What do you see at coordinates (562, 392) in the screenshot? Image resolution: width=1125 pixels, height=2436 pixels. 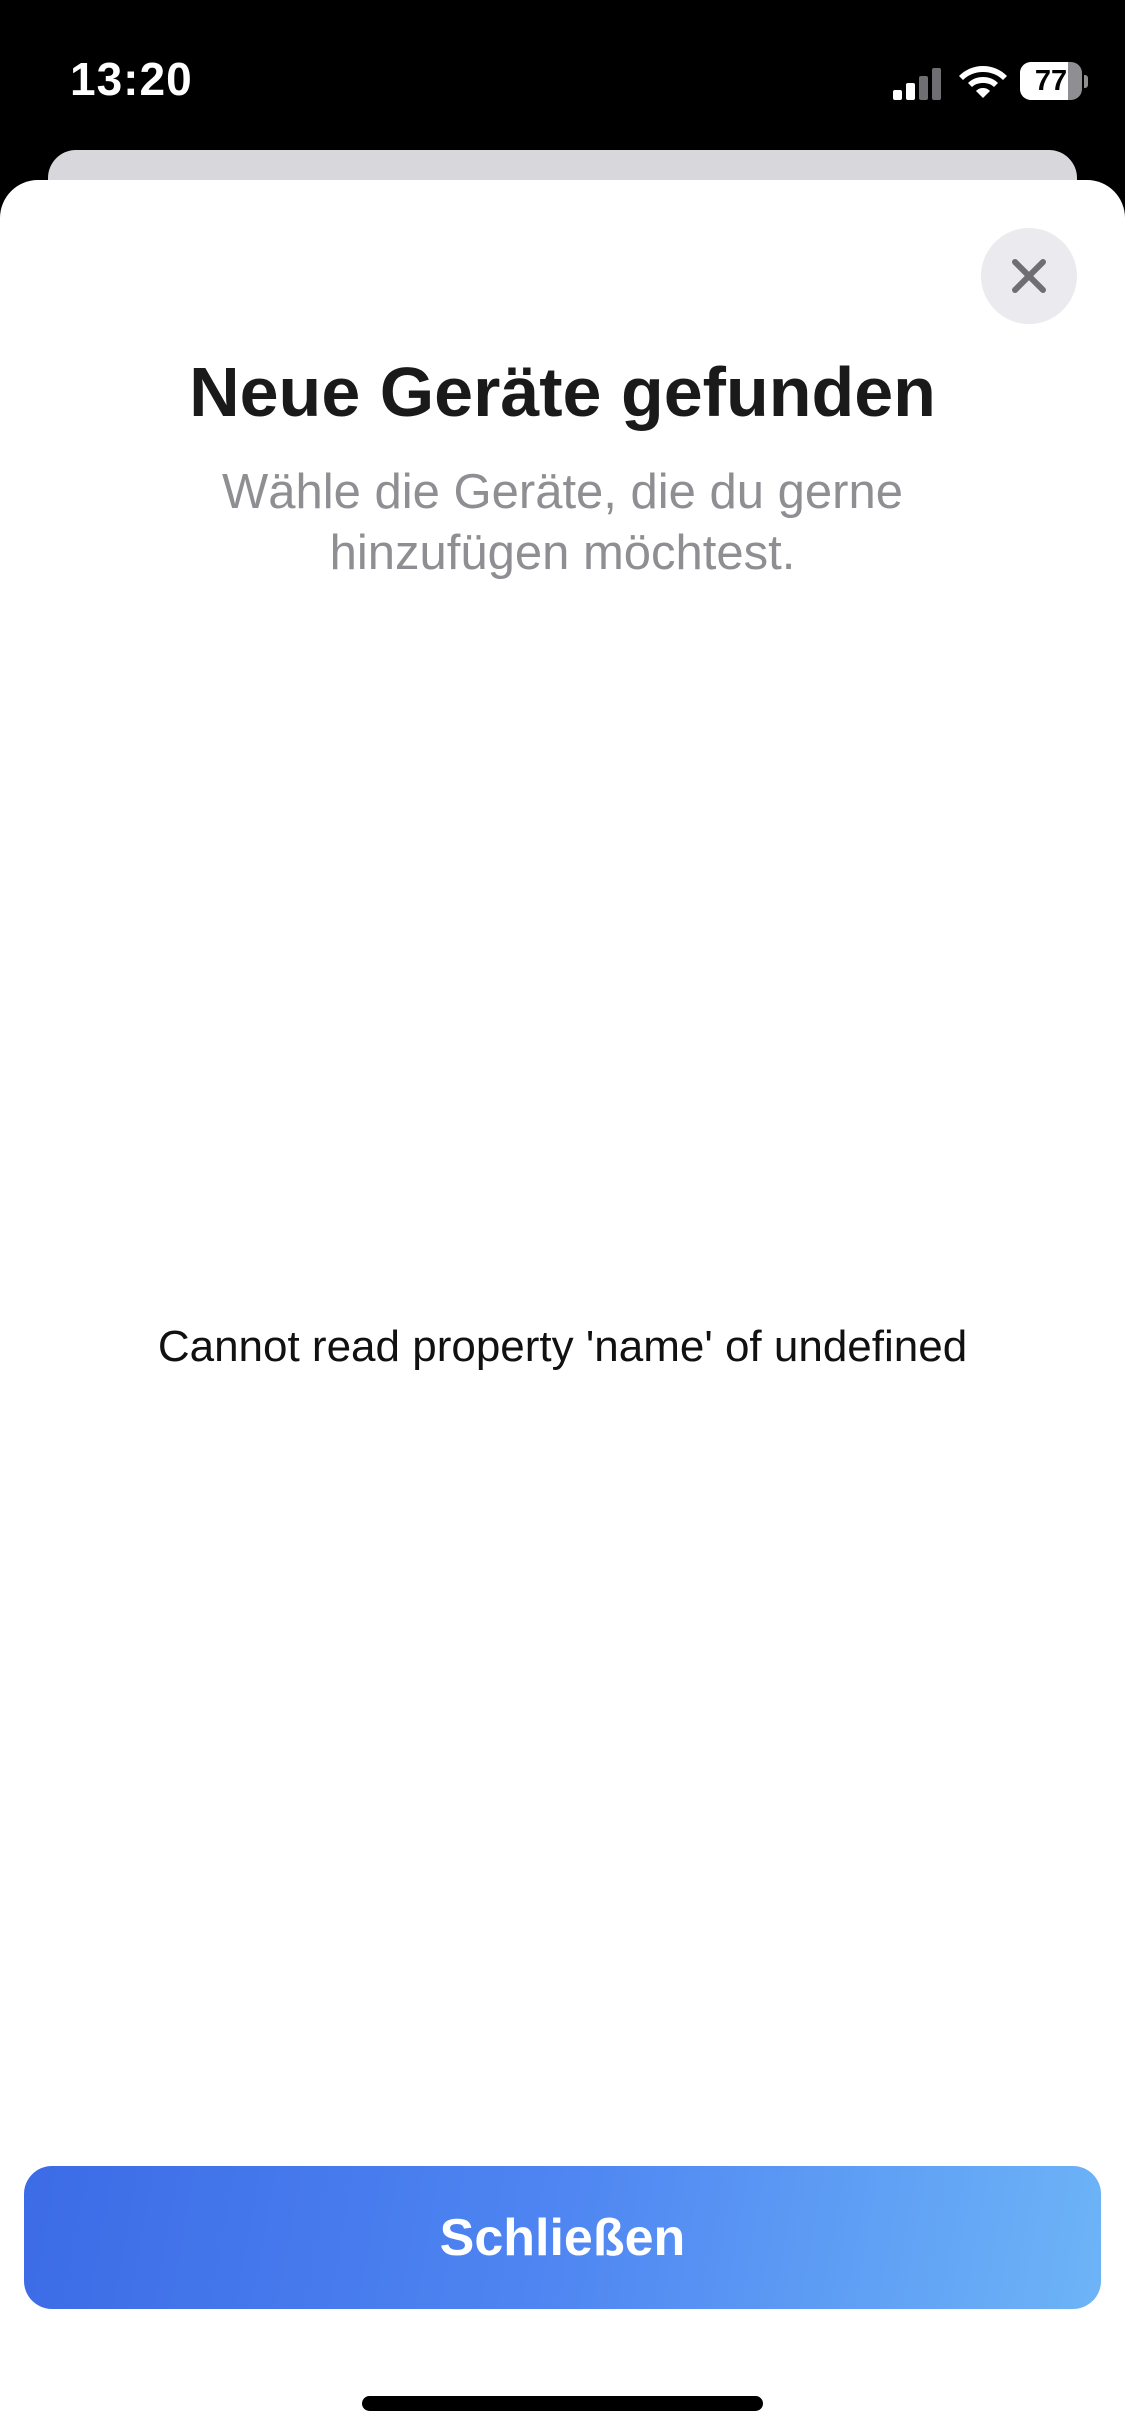 I see `sheet-title: Neue Geräte gefunden` at bounding box center [562, 392].